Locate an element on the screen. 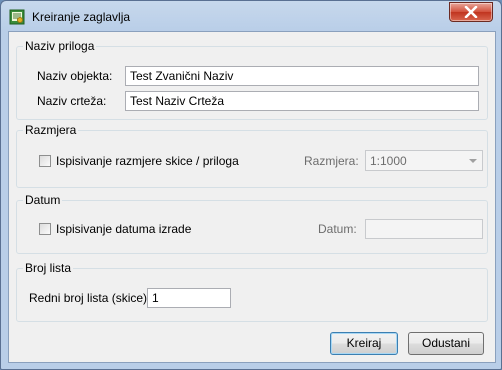 The height and width of the screenshot is (370, 502). datum-checkbox-label: Ispisivanje datuma izrade is located at coordinates (123, 229).